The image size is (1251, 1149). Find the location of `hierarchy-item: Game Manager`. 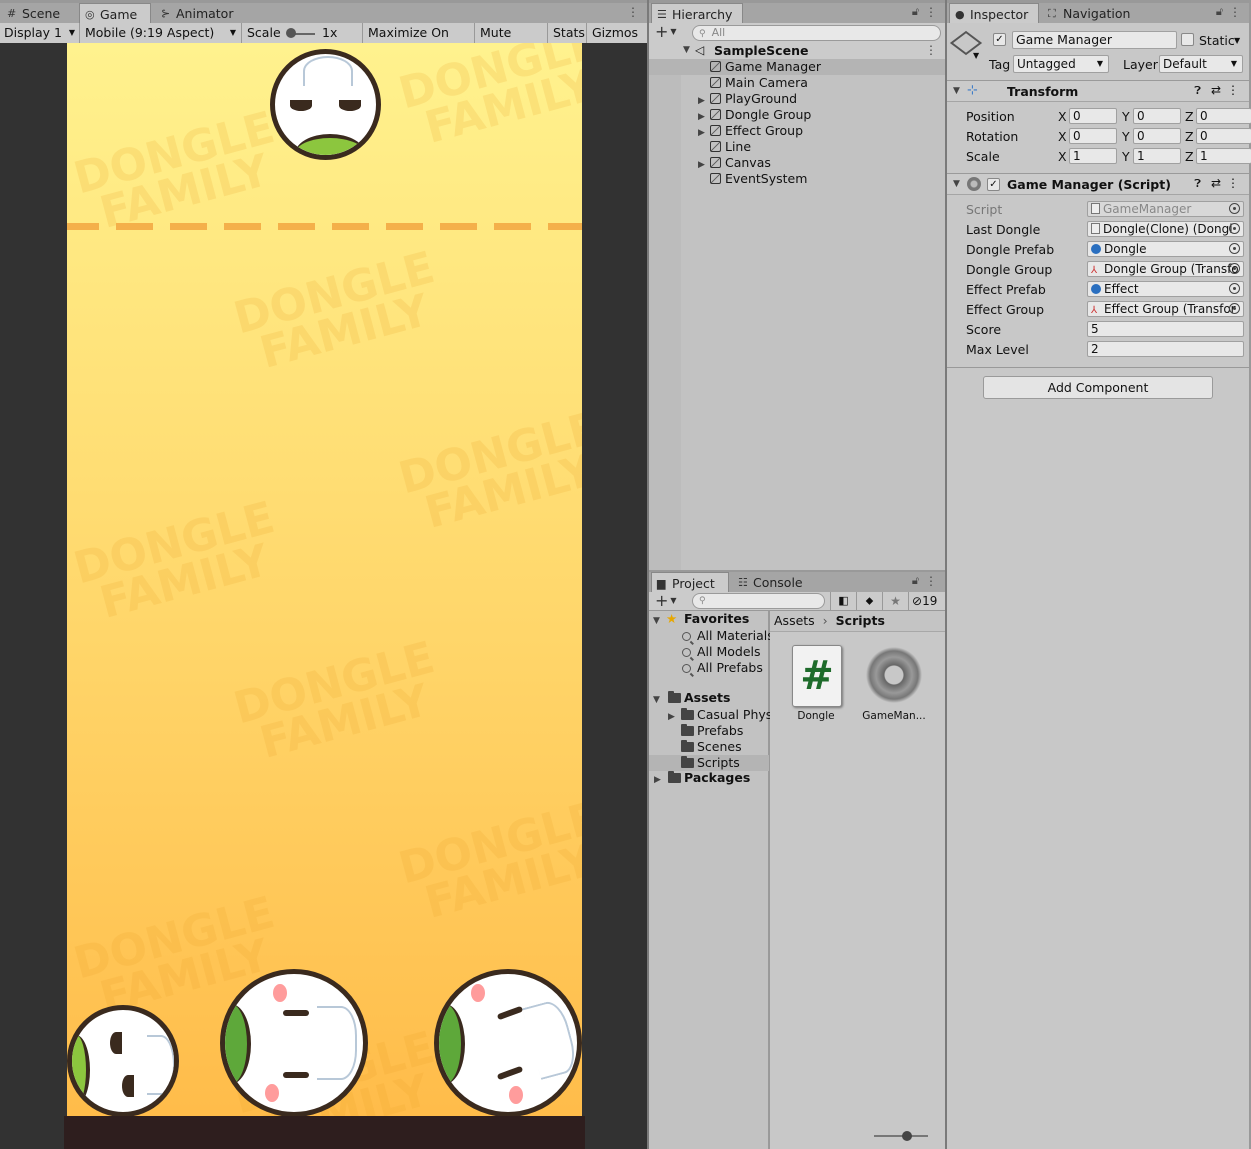

hierarchy-item: Game Manager is located at coordinates (797, 67).